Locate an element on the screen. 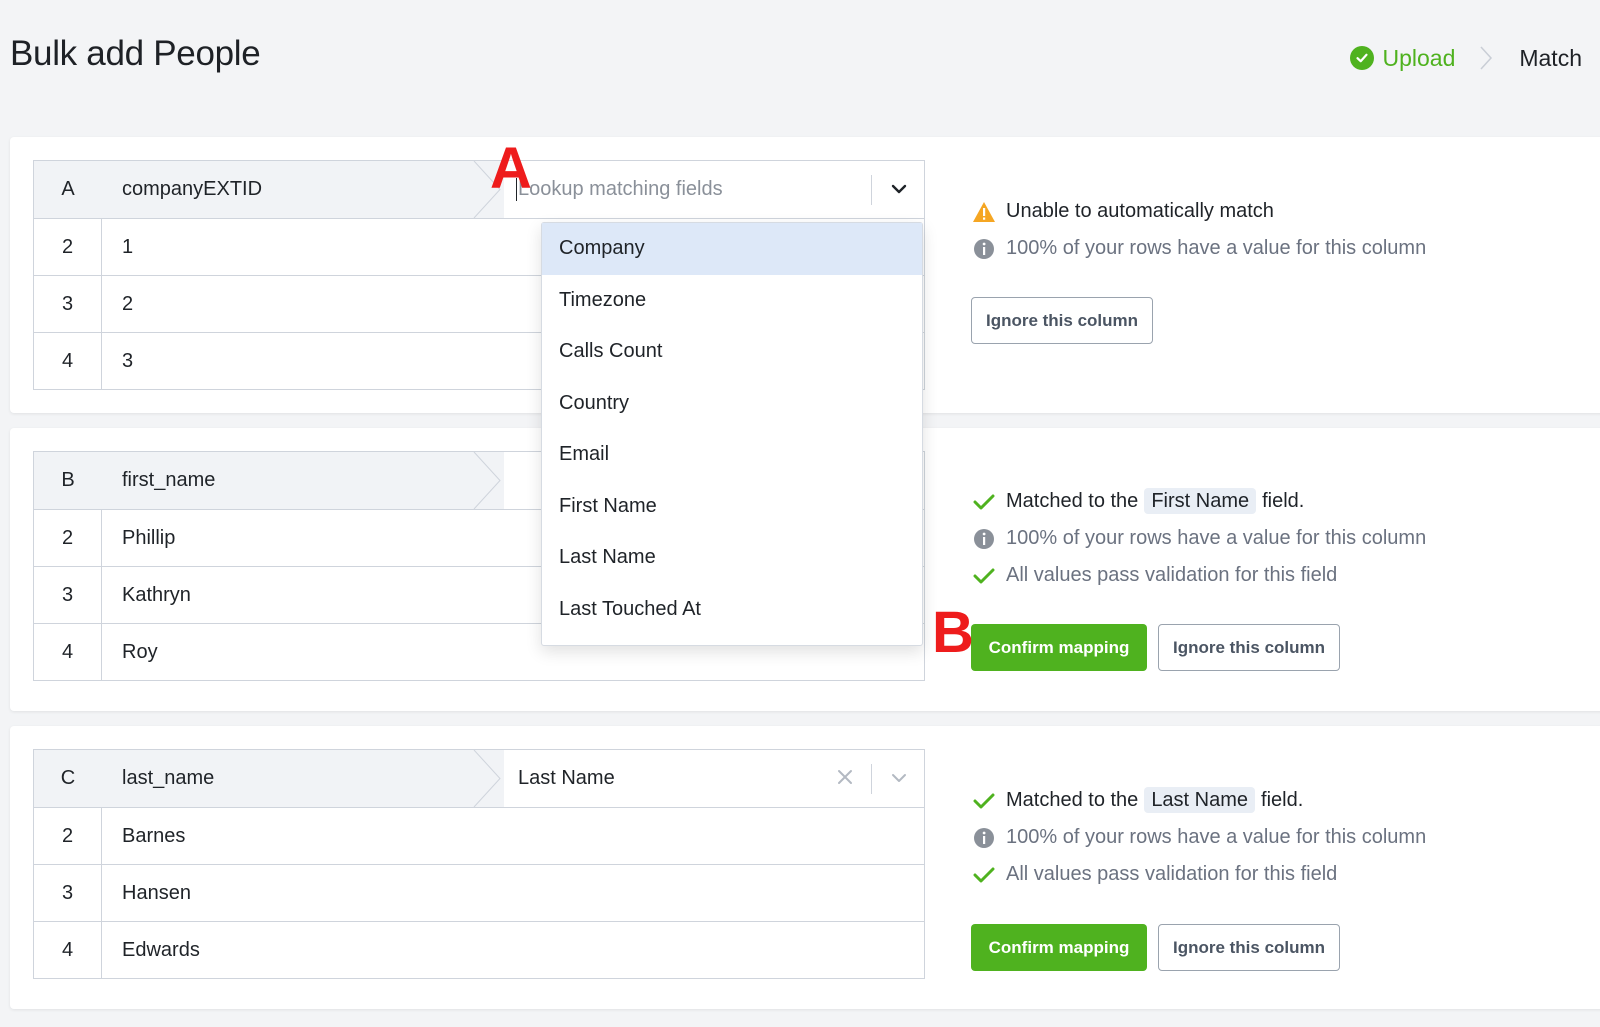  dropdown-option-calls-count: Calls Count is located at coordinates (732, 352).